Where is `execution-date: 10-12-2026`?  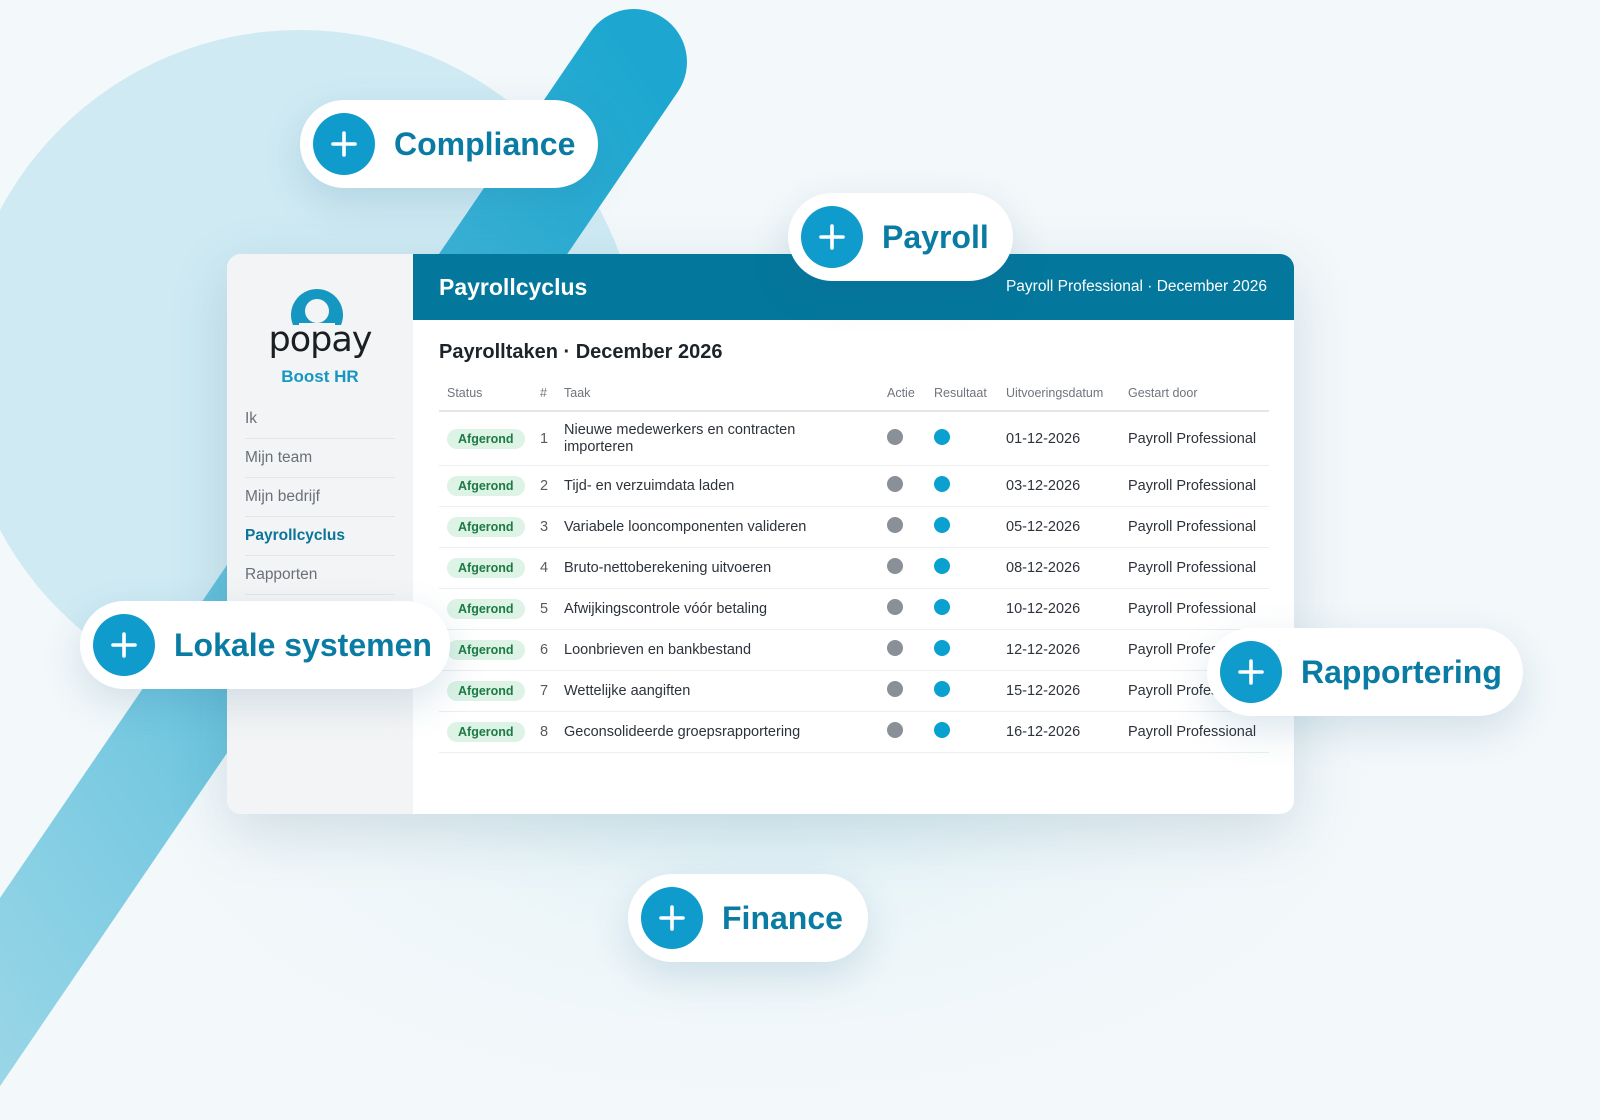 execution-date: 10-12-2026 is located at coordinates (1059, 609).